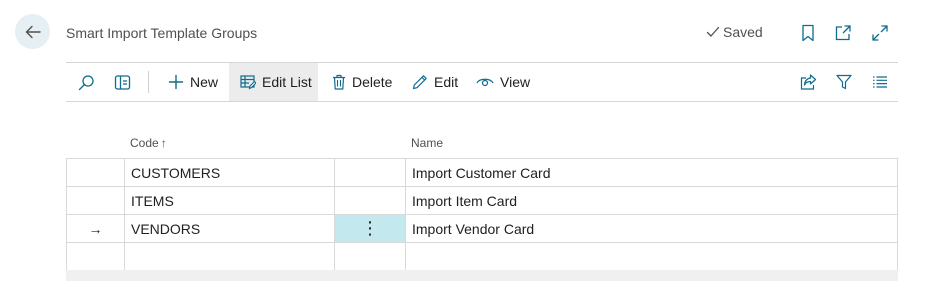 This screenshot has width=944, height=281. Describe the element at coordinates (162, 33) in the screenshot. I see `page-title: Smart Import Template Groups` at that location.